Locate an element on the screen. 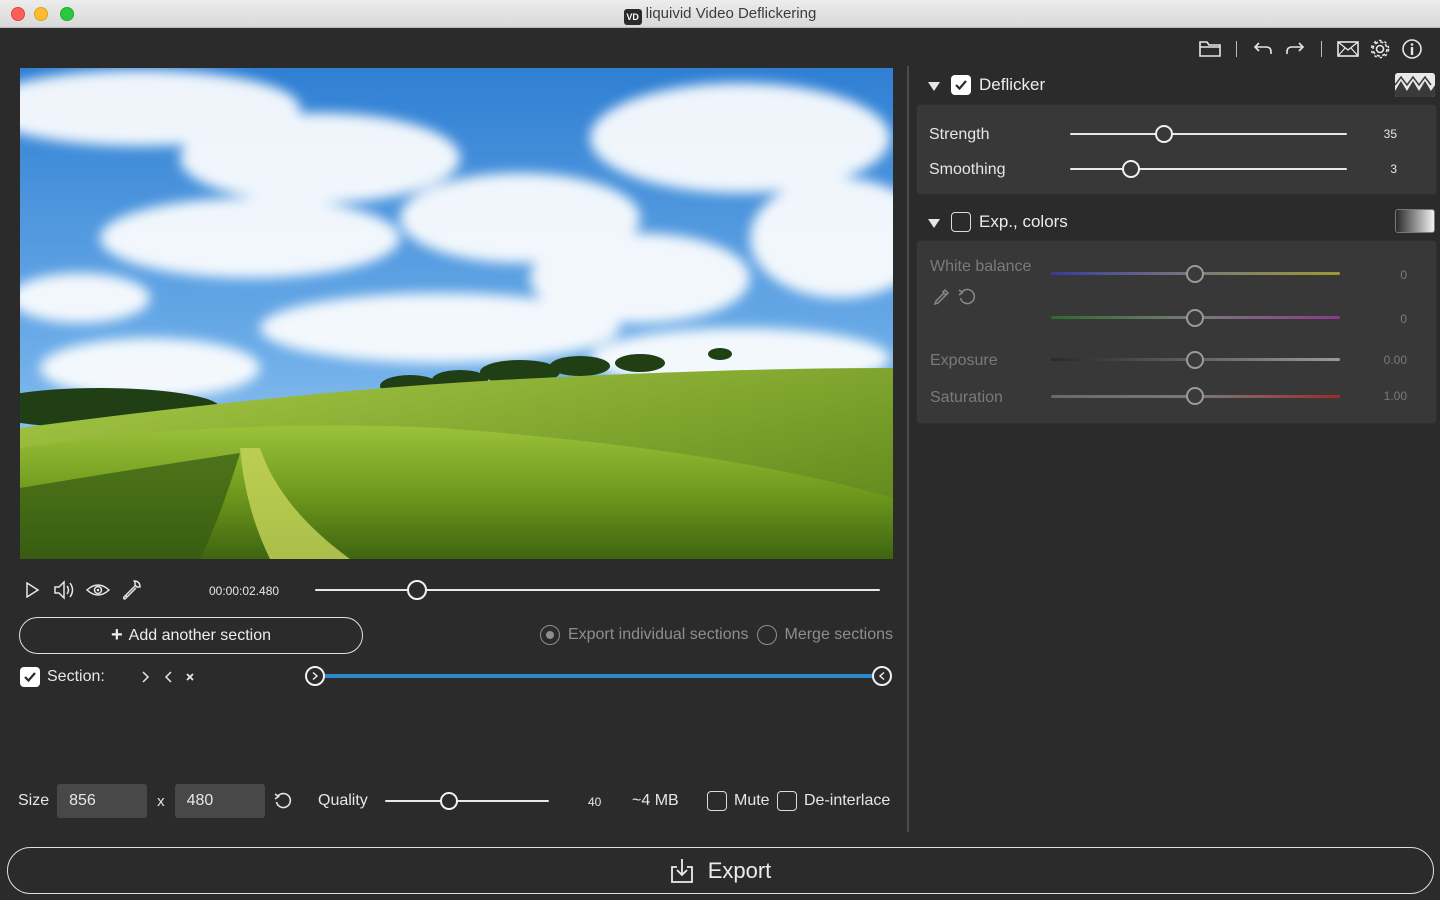  width-input is located at coordinates (102, 801).